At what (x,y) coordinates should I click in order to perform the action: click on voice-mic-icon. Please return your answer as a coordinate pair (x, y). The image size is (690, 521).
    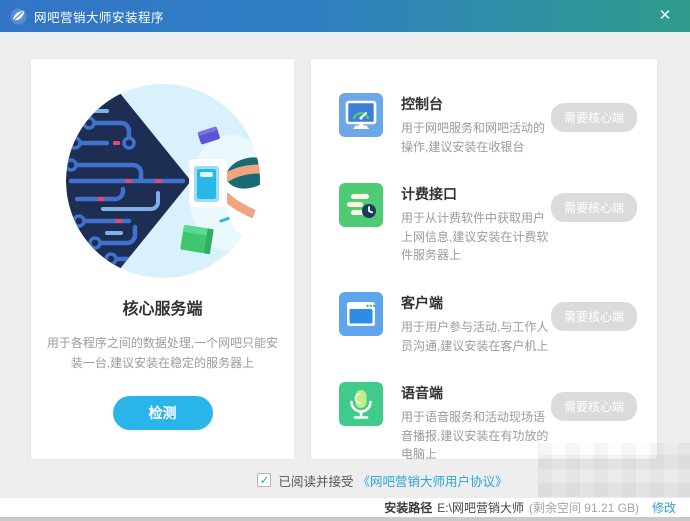
    Looking at the image, I should click on (361, 404).